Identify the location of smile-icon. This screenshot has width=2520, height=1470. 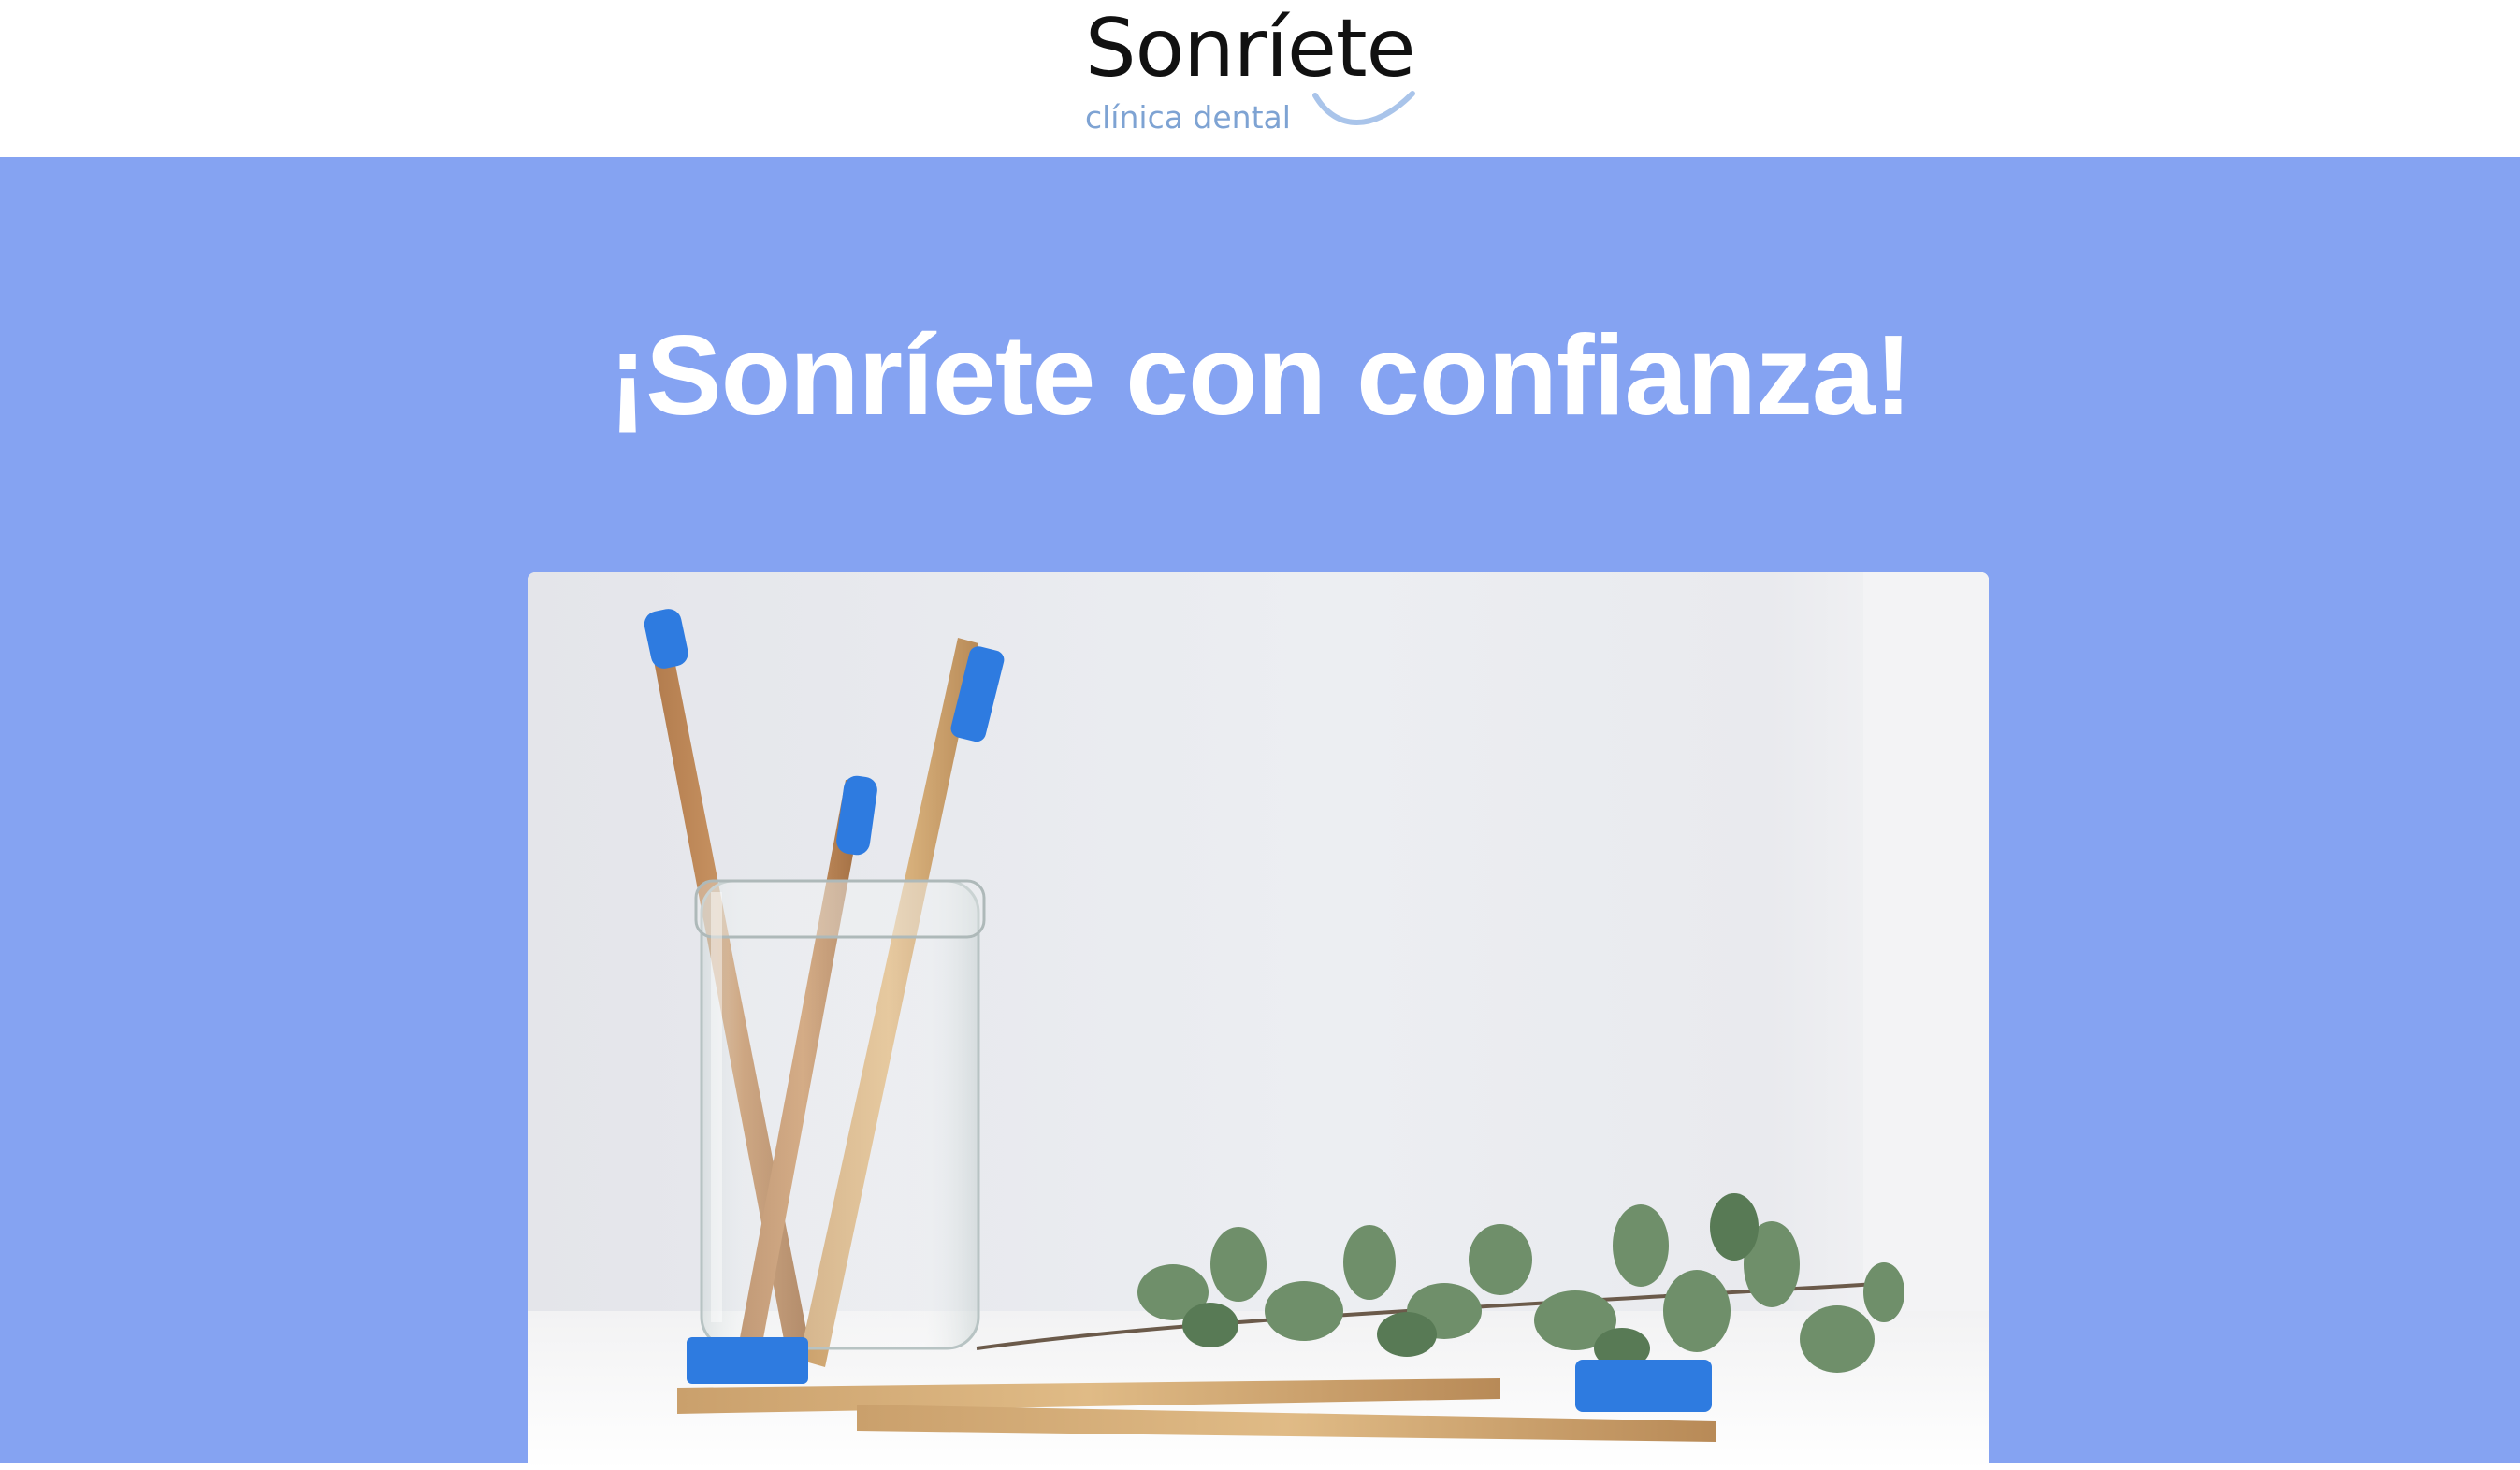
(1363, 108).